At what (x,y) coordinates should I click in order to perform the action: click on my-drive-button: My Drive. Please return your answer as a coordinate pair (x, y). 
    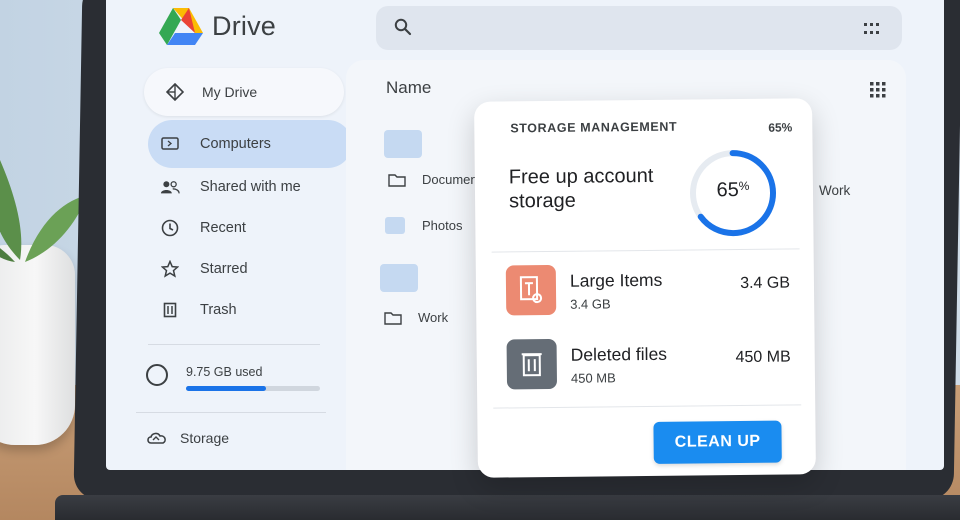
    Looking at the image, I should click on (244, 92).